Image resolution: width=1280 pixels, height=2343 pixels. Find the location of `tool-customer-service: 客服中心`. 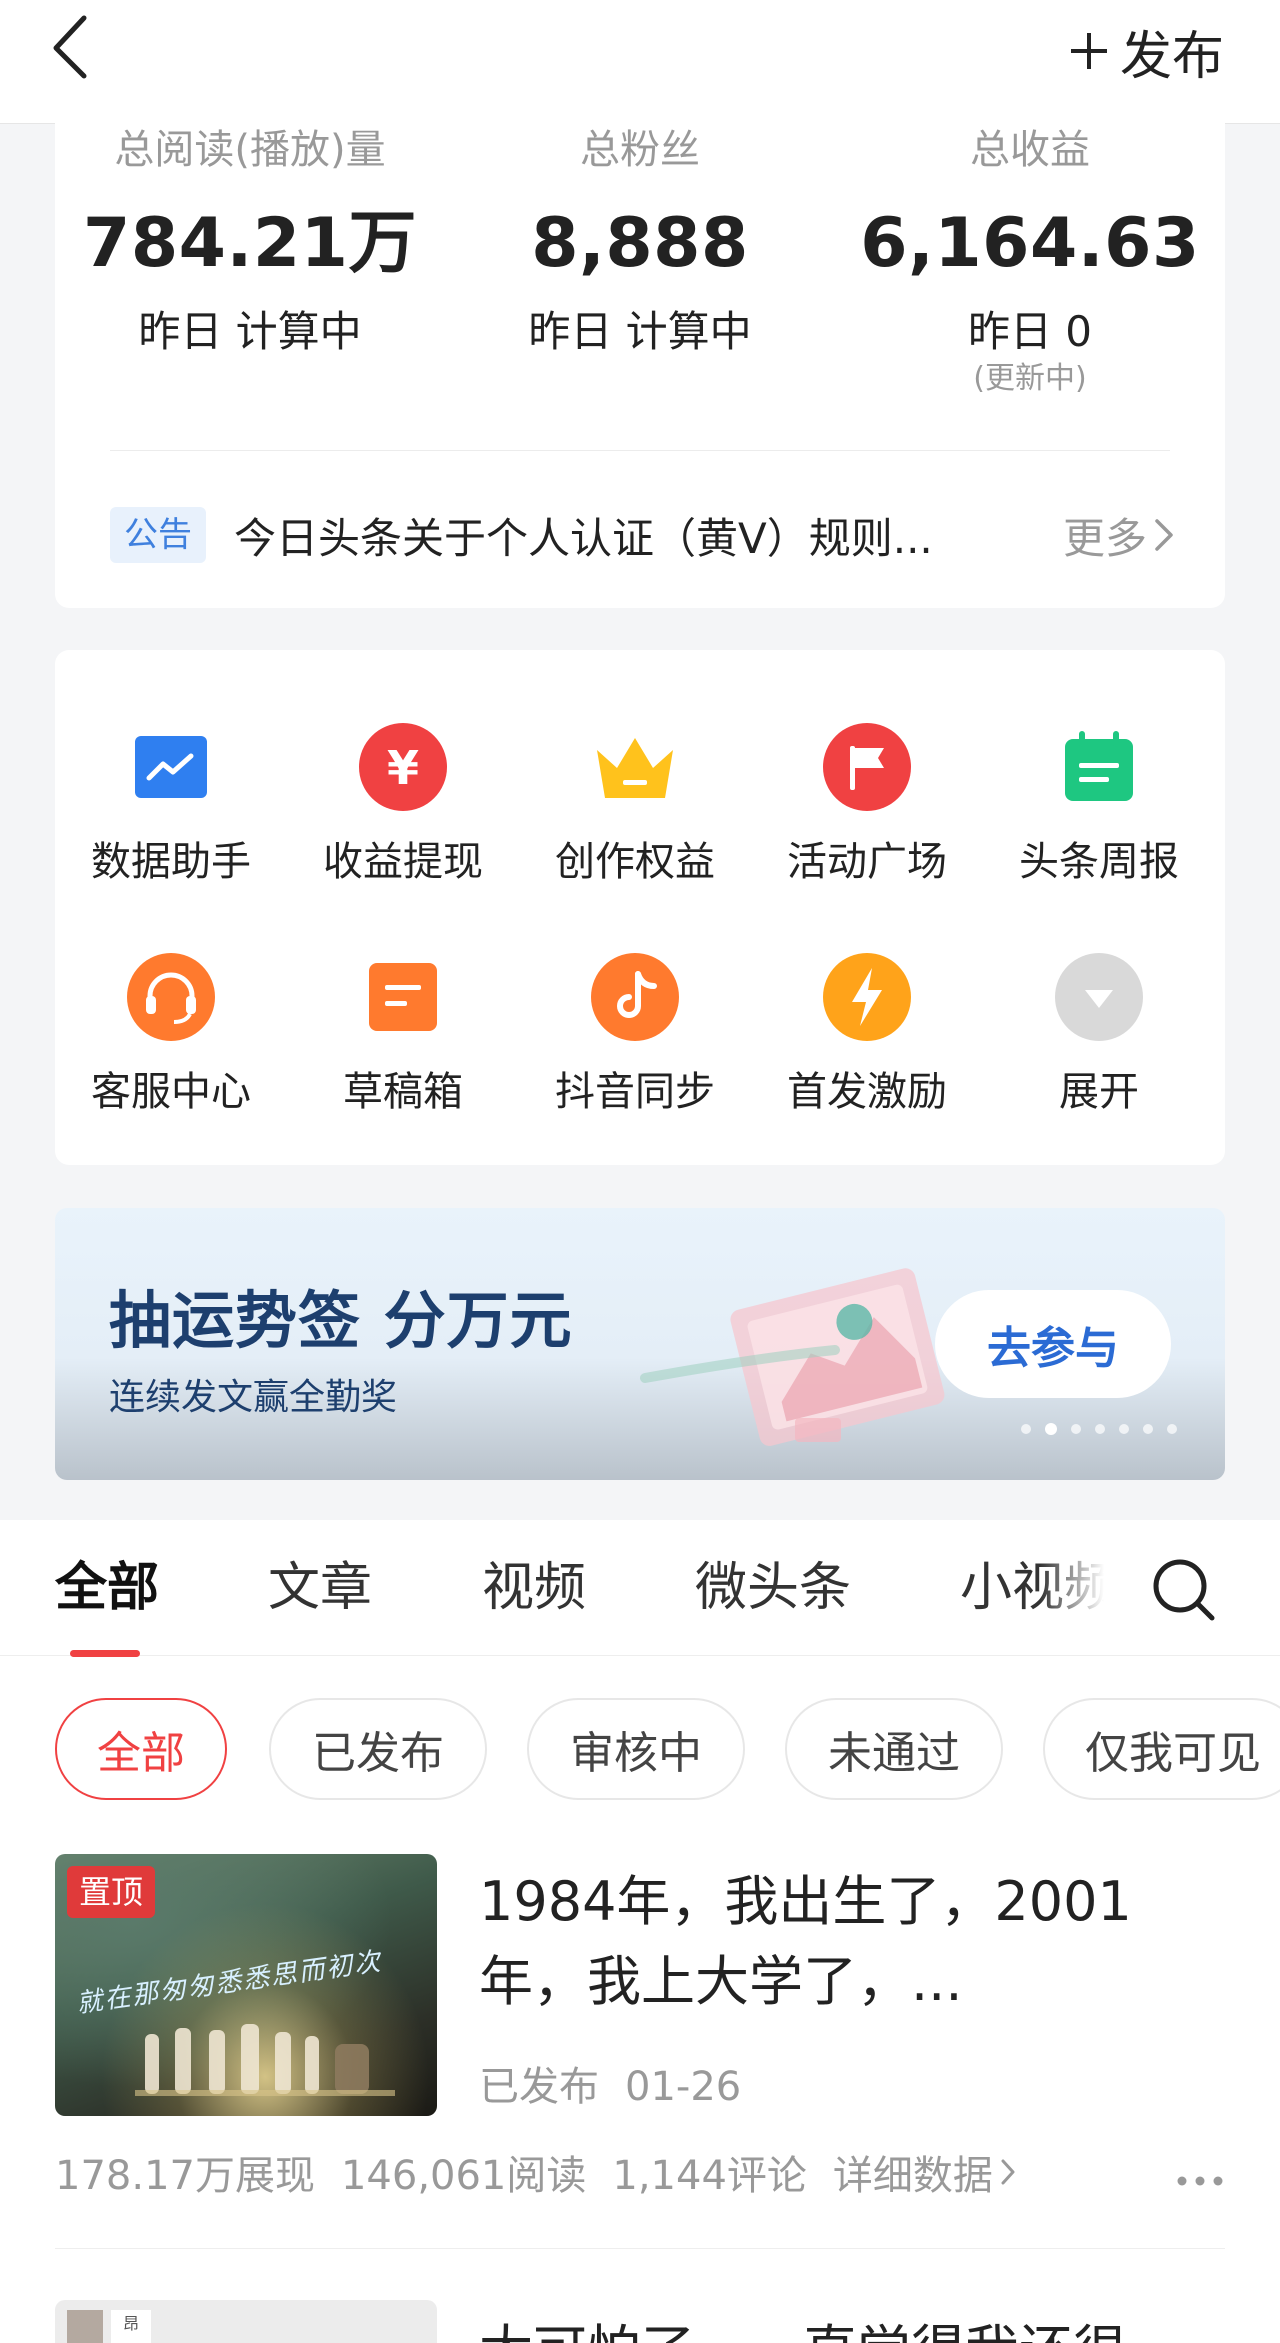

tool-customer-service: 客服中心 is located at coordinates (171, 1035).